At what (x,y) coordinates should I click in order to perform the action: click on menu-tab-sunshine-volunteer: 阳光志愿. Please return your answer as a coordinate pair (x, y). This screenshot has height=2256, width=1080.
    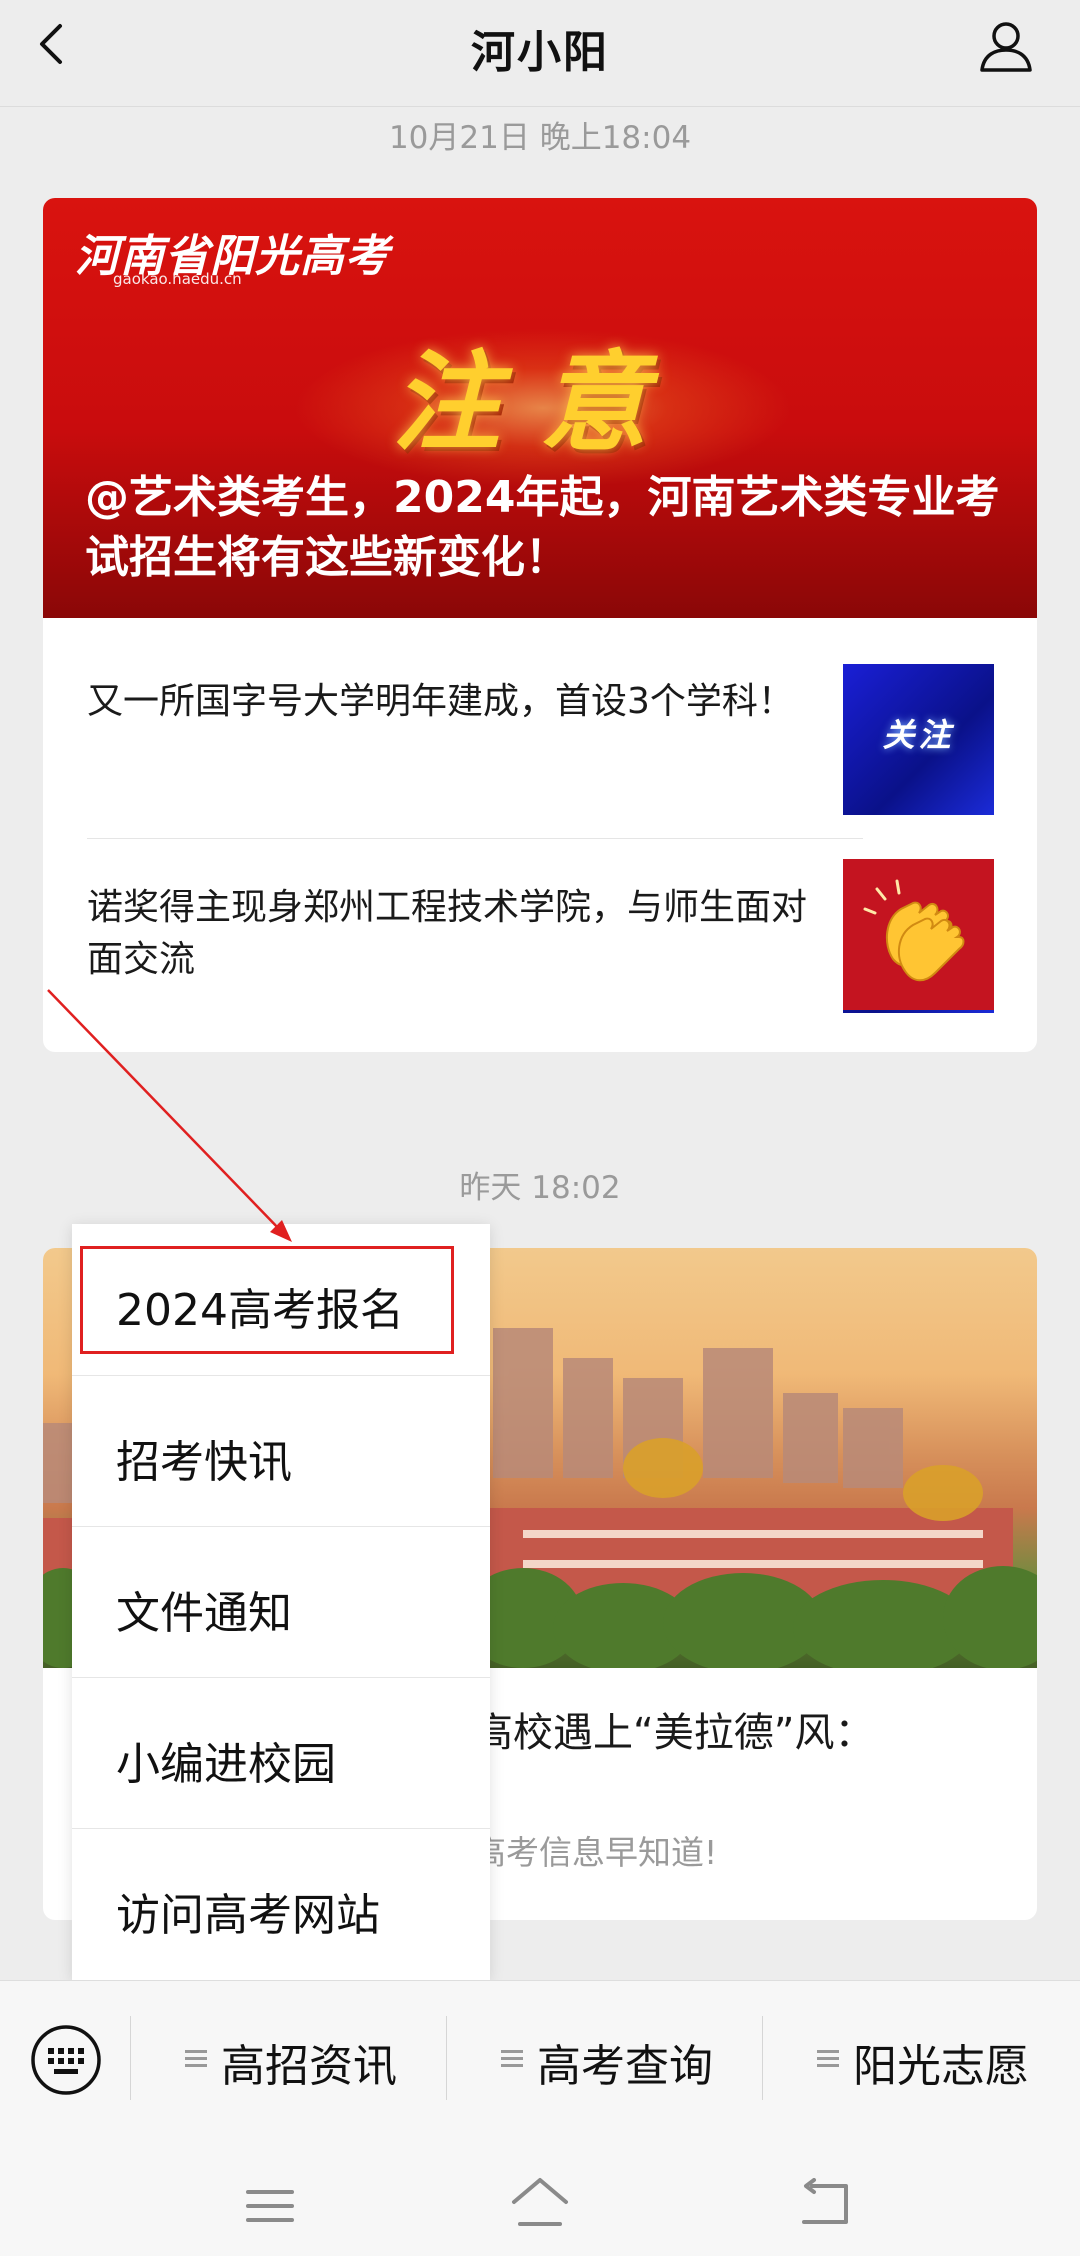
    Looking at the image, I should click on (921, 2058).